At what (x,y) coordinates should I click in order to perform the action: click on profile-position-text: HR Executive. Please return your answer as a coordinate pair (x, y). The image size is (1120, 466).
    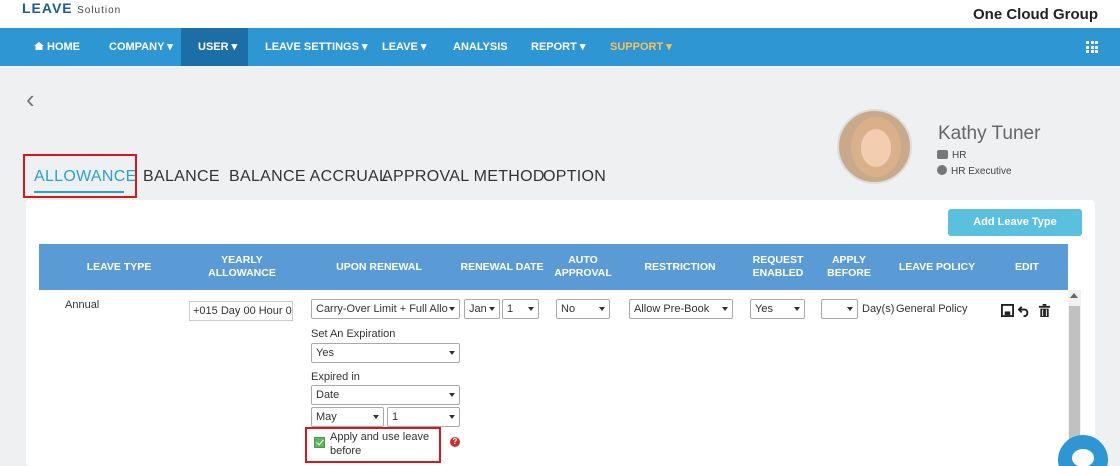
    Looking at the image, I should click on (981, 171).